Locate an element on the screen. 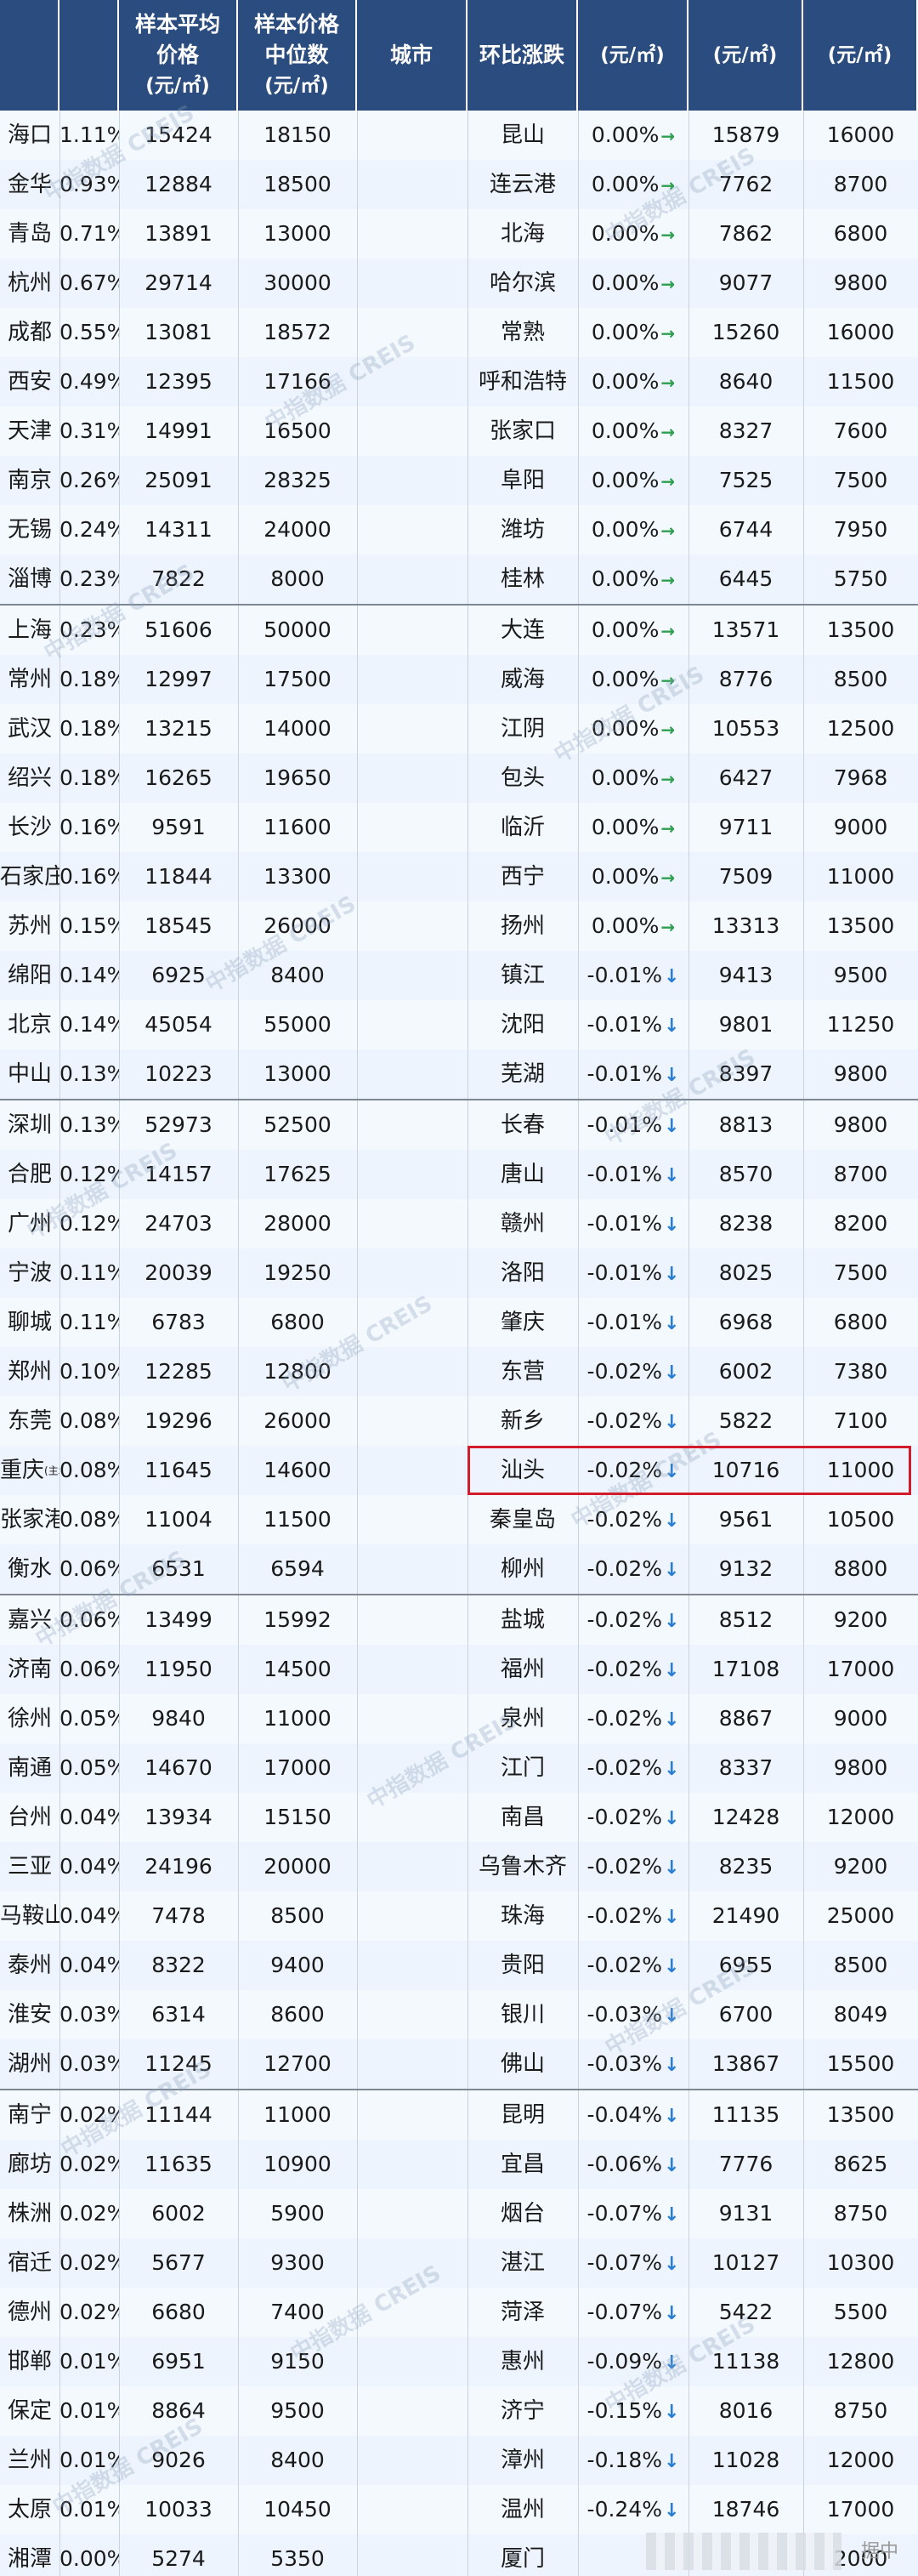 The height and width of the screenshot is (2576, 918). city-note: (主城区) is located at coordinates (52, 1470).